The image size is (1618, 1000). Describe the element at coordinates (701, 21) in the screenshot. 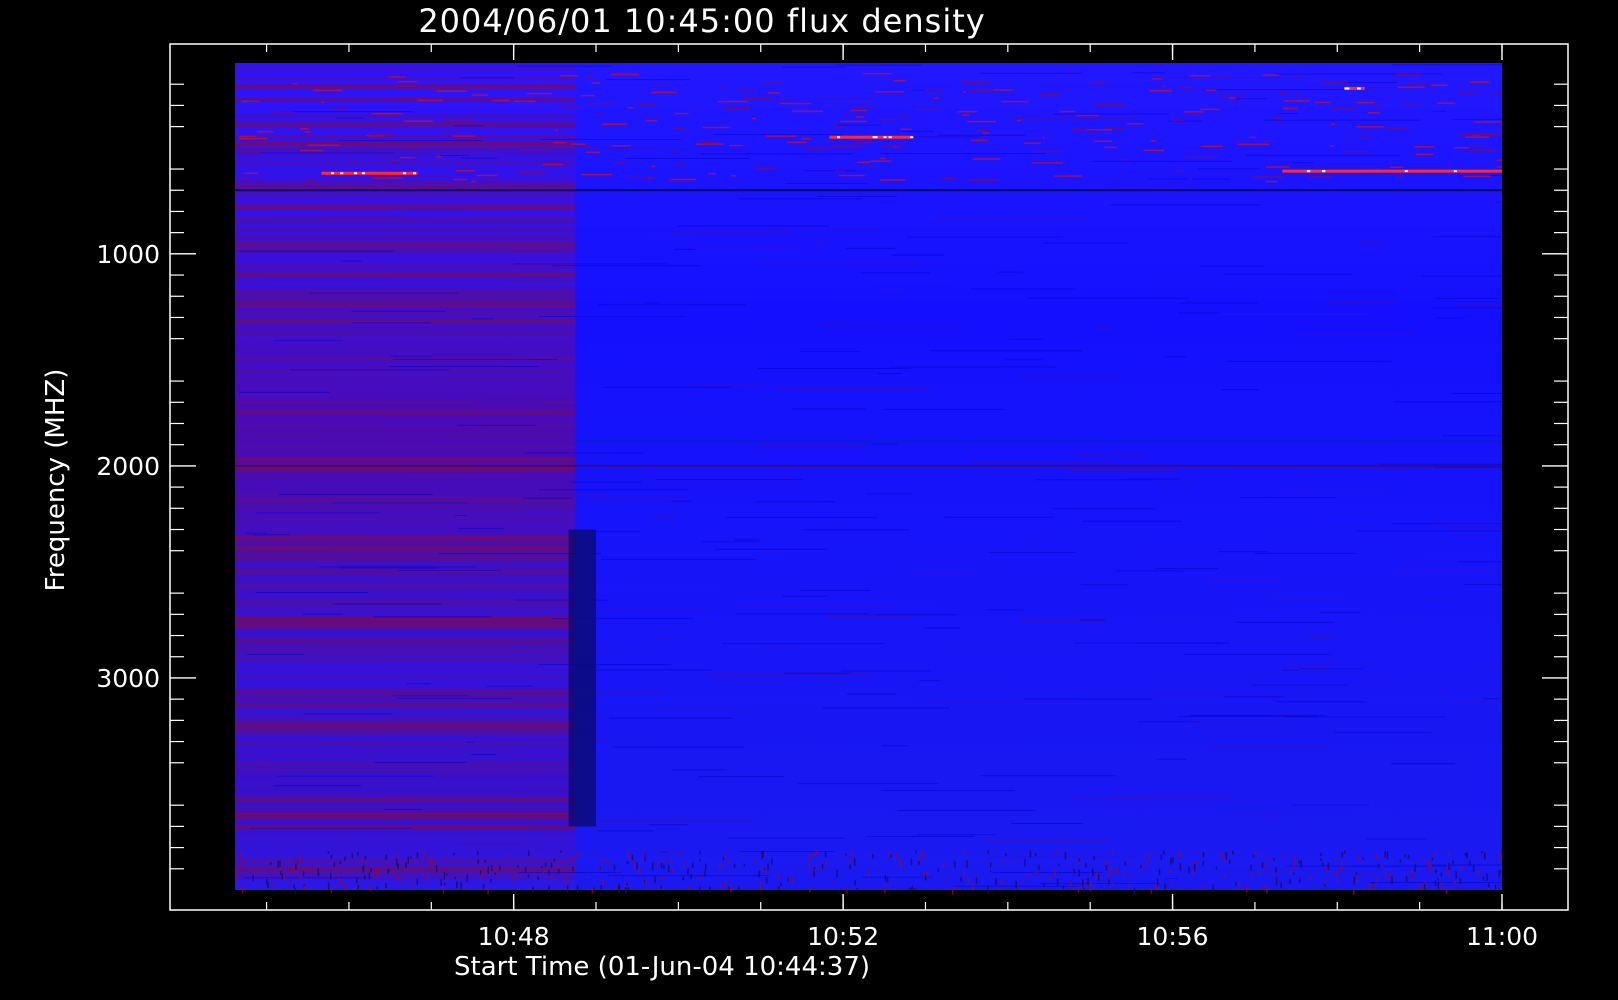

I see `chart-title: 2004/06/01 10:45:00 flux density` at that location.